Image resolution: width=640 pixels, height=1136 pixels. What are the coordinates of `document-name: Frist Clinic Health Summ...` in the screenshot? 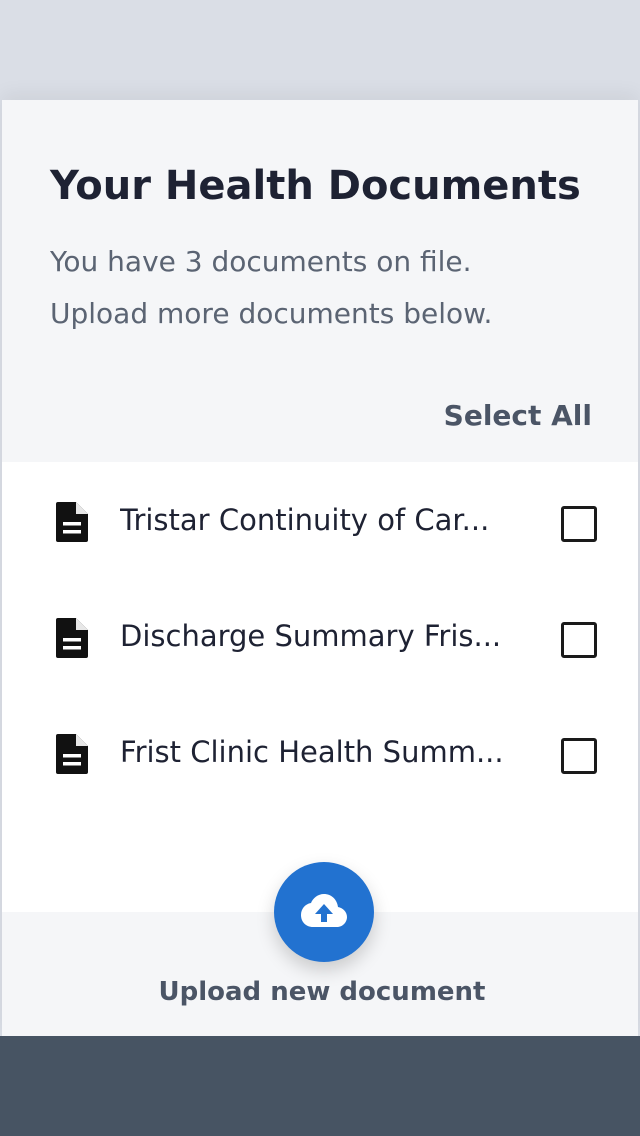 It's located at (312, 752).